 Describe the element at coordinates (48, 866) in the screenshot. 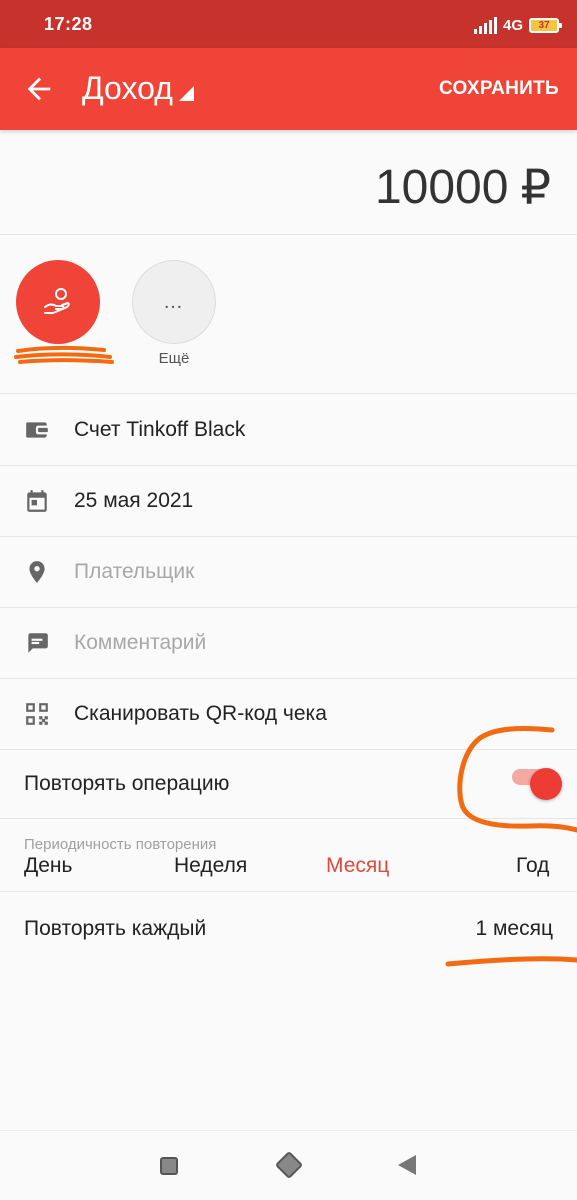

I see `period-option-day: День` at that location.